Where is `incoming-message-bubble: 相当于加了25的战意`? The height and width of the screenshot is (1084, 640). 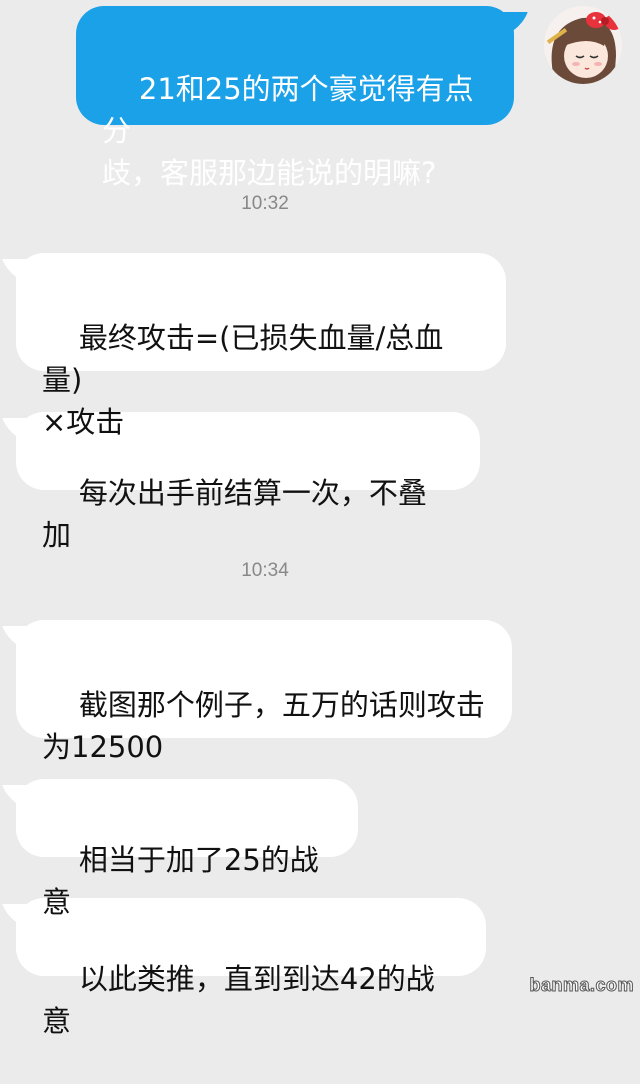
incoming-message-bubble: 相当于加了25的战意 is located at coordinates (187, 849).